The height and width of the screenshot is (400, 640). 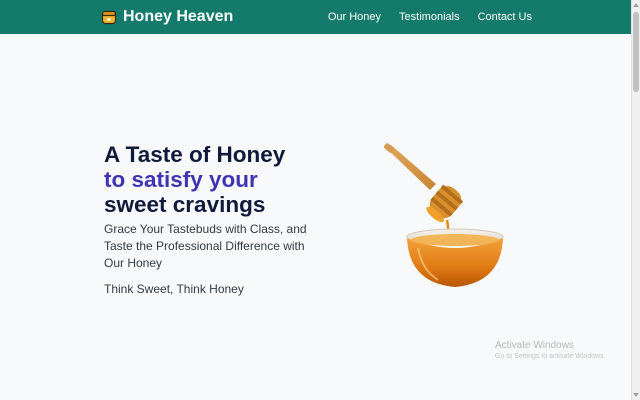 What do you see at coordinates (550, 356) in the screenshot?
I see `watermark-subtitle: Go to Settings to activate Windows.` at bounding box center [550, 356].